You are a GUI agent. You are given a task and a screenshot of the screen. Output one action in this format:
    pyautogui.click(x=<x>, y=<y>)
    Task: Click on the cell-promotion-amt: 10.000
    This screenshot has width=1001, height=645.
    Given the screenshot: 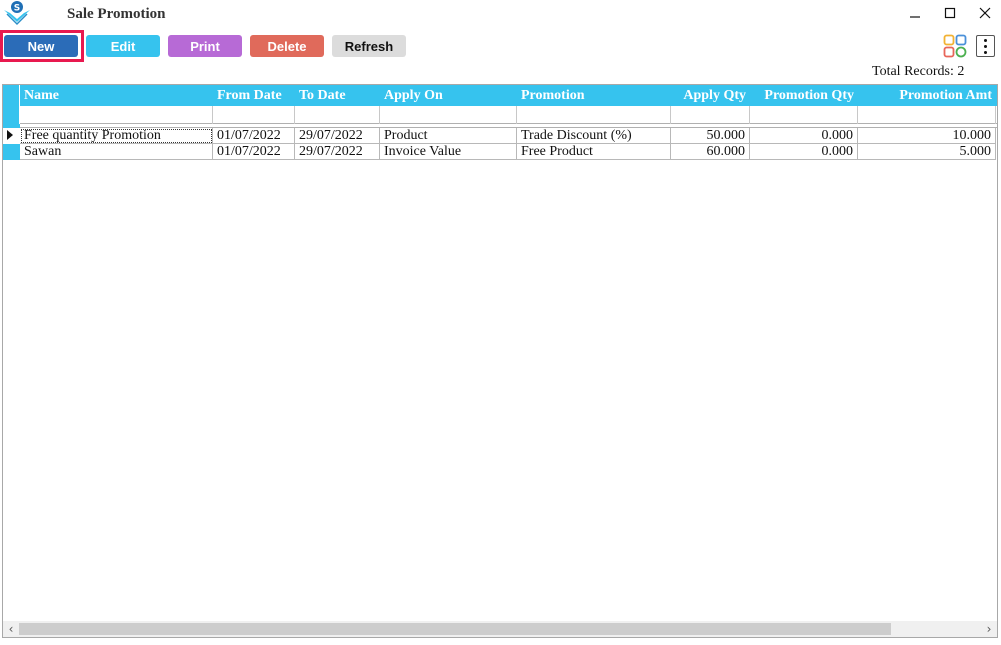 What is the action you would take?
    pyautogui.click(x=927, y=136)
    